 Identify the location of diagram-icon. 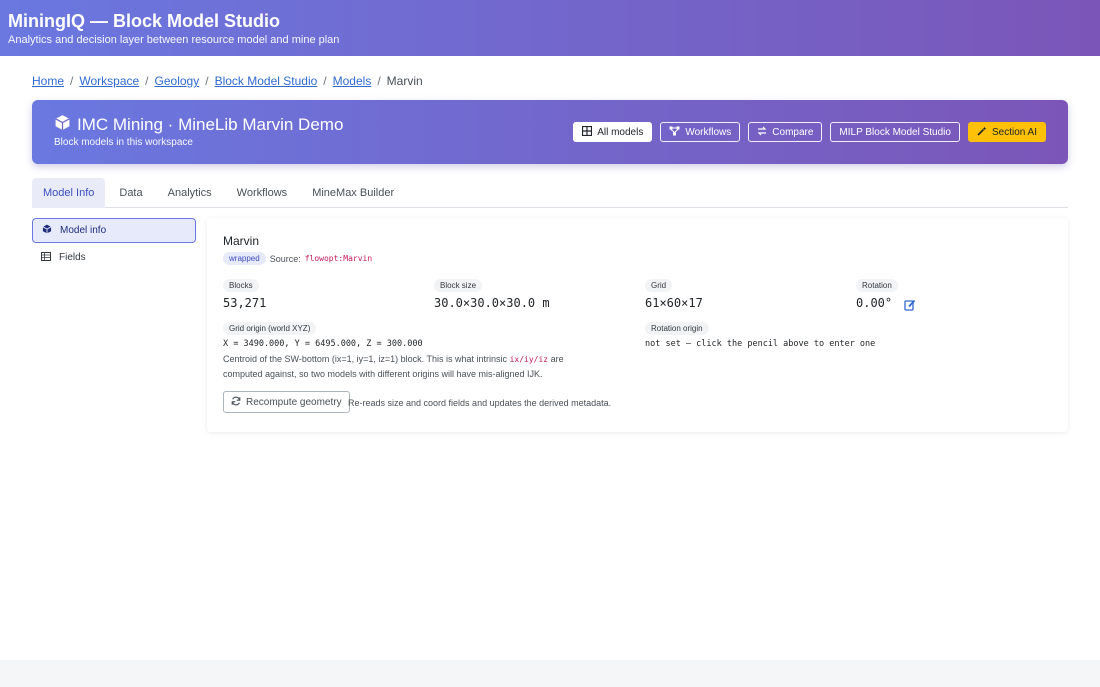
(674, 132).